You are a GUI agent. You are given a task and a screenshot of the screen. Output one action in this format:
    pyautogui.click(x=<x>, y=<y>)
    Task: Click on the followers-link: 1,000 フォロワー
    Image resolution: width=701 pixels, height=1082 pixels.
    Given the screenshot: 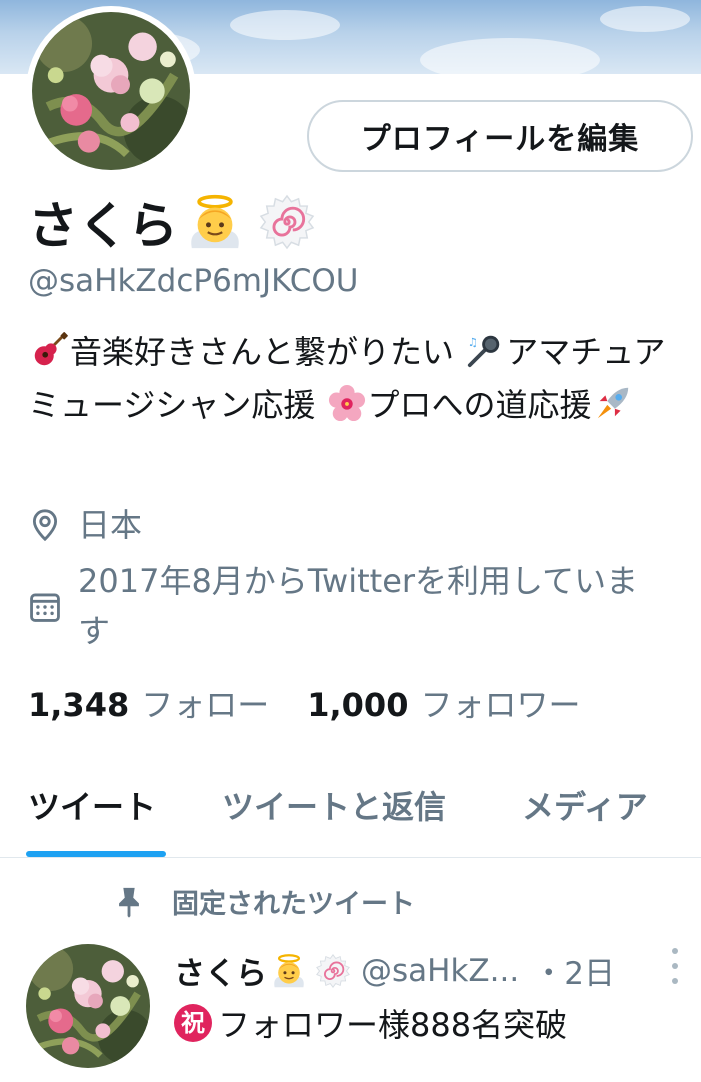 What is the action you would take?
    pyautogui.click(x=443, y=703)
    